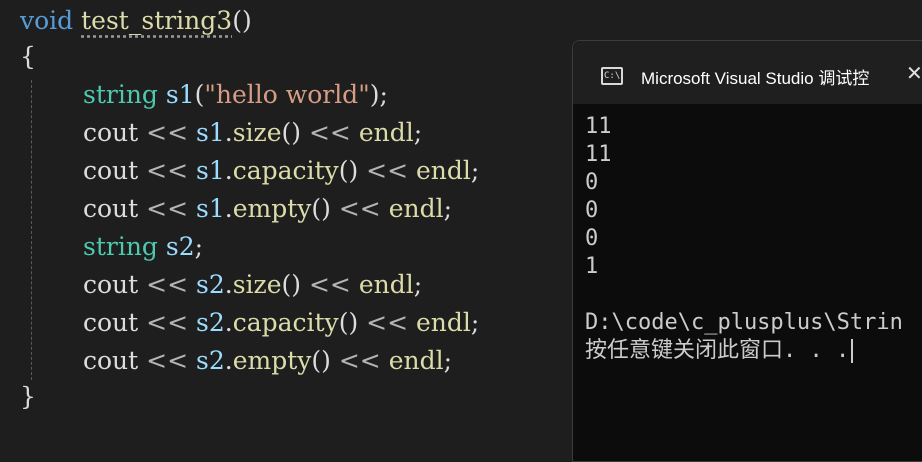  I want to click on paren: (, so click(199, 94).